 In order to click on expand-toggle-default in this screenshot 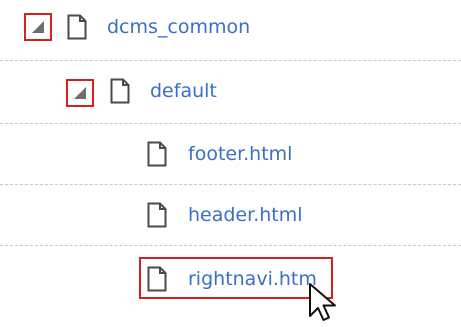, I will do `click(80, 93)`.